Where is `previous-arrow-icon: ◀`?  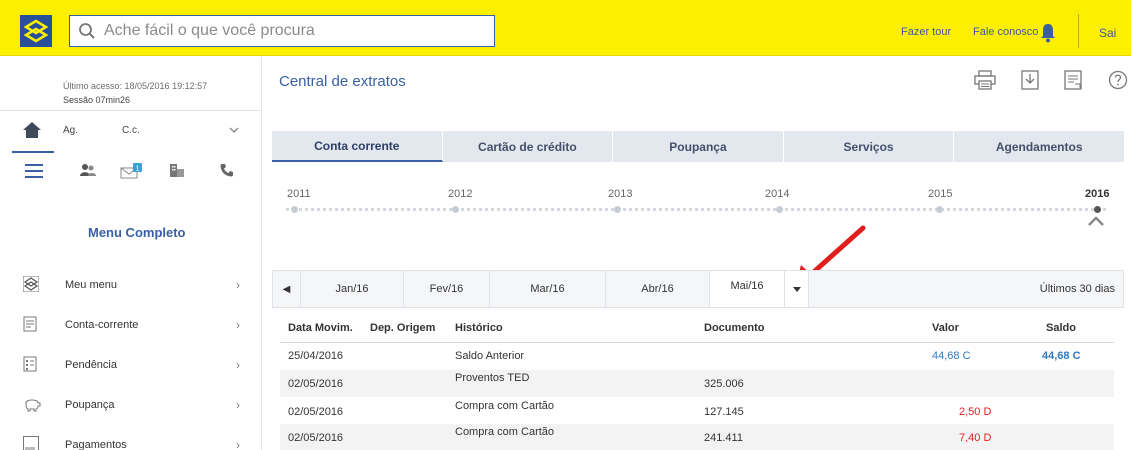 previous-arrow-icon: ◀ is located at coordinates (287, 289).